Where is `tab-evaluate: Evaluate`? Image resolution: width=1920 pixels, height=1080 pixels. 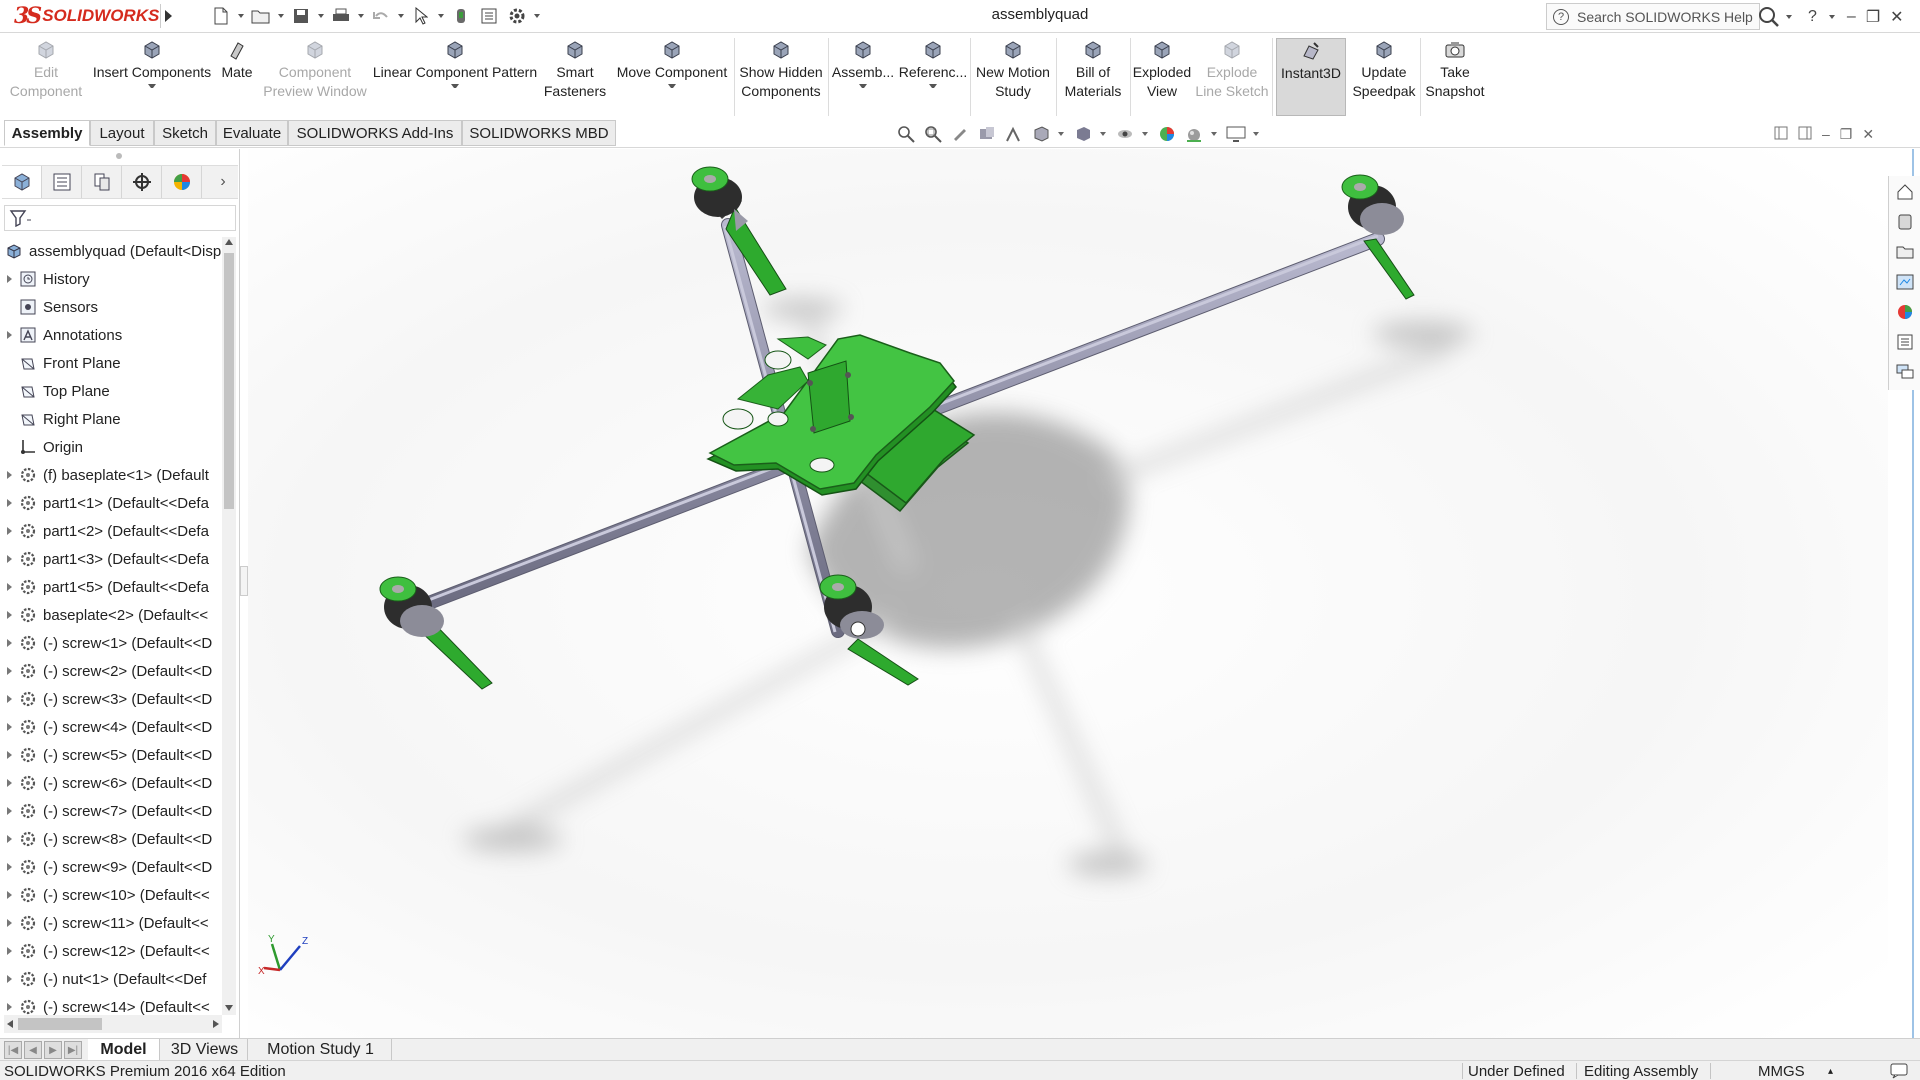
tab-evaluate: Evaluate is located at coordinates (252, 133).